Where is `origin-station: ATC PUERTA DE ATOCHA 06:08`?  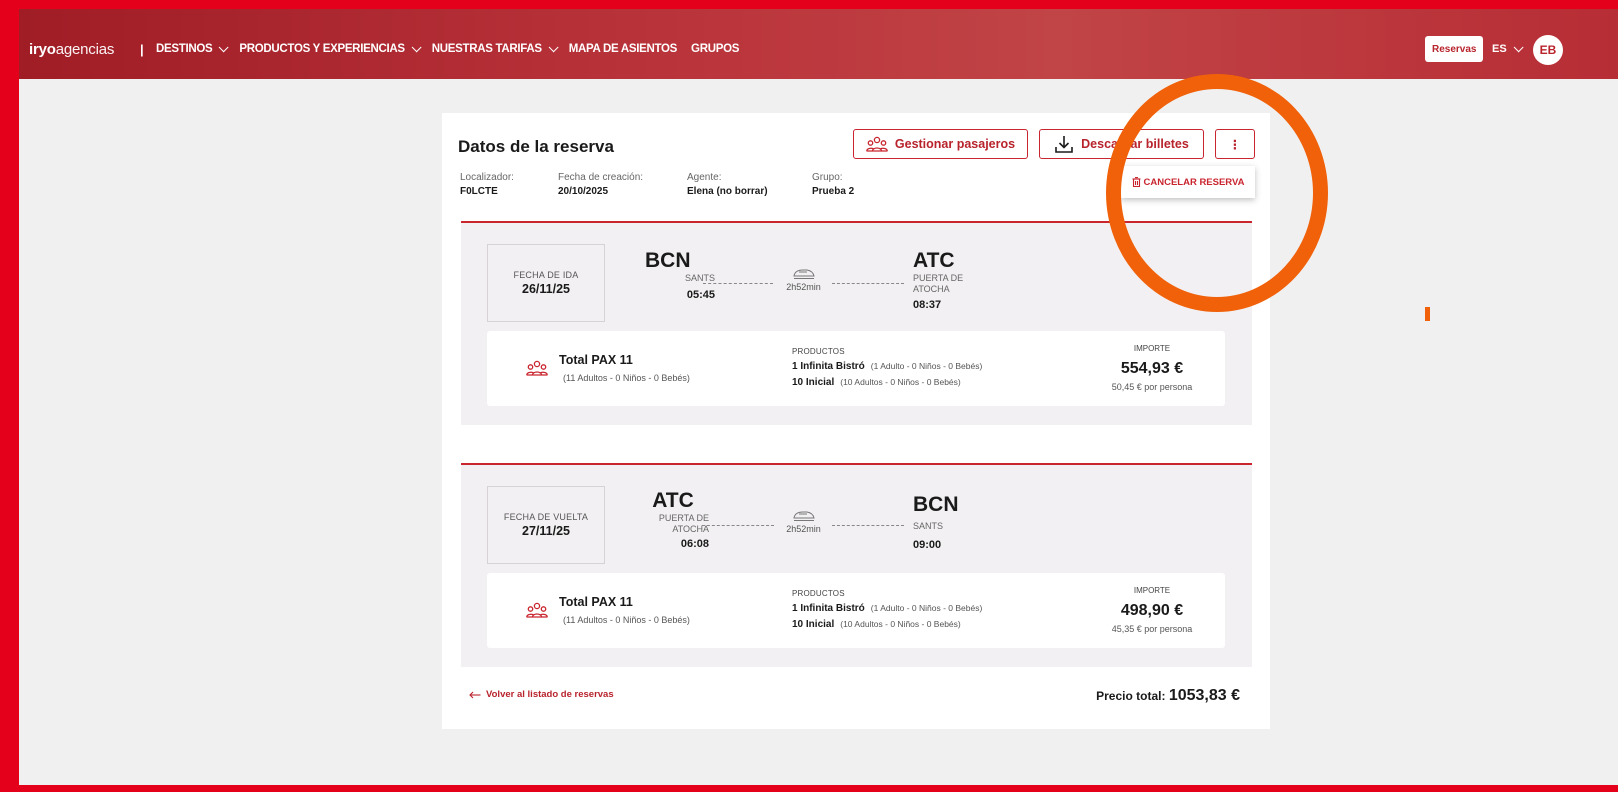
origin-station: ATC PUERTA DE ATOCHA 06:08 is located at coordinates (673, 519).